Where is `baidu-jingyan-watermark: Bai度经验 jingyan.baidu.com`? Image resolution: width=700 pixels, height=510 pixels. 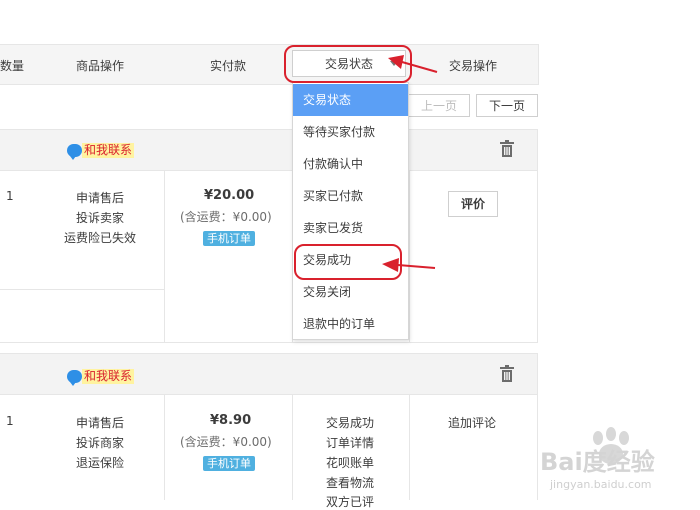 baidu-jingyan-watermark: Bai度经验 jingyan.baidu.com is located at coordinates (620, 459).